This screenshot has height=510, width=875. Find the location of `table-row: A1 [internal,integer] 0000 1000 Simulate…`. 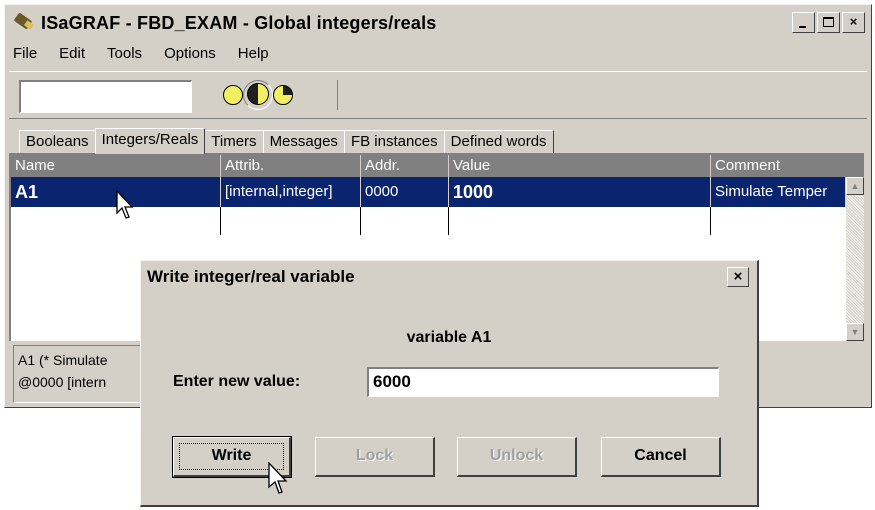

table-row: A1 [internal,integer] 0000 1000 Simulate… is located at coordinates (428, 192).